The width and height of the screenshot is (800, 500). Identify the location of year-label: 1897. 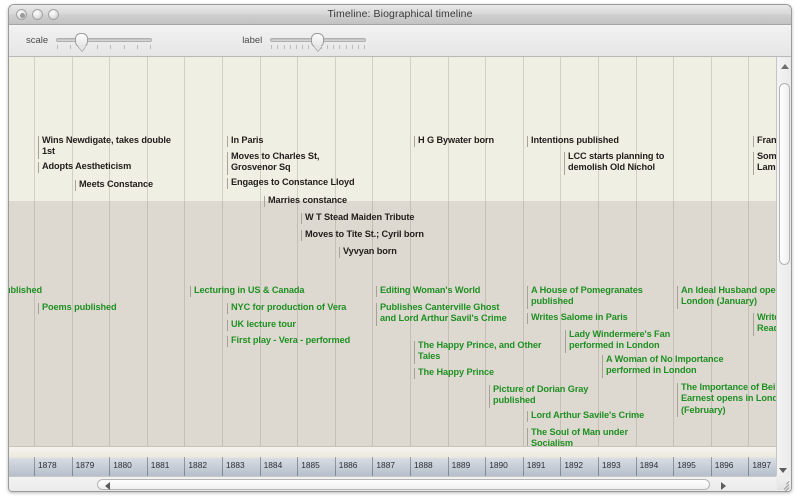
(762, 465).